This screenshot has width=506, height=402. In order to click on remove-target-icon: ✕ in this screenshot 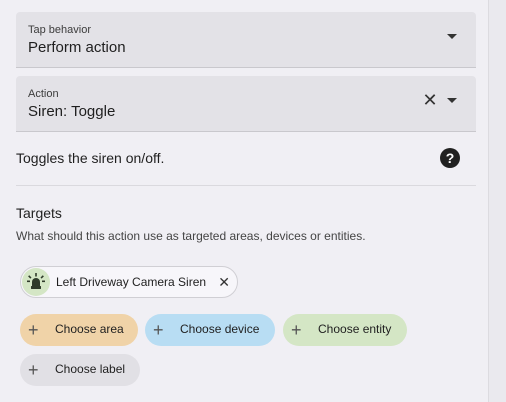, I will do `click(224, 282)`.